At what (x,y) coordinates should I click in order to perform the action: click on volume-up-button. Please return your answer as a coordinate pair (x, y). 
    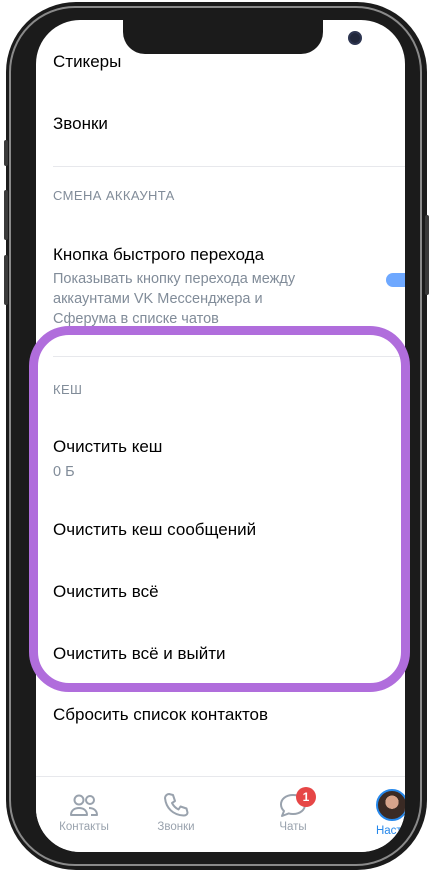
    Looking at the image, I should click on (6, 215).